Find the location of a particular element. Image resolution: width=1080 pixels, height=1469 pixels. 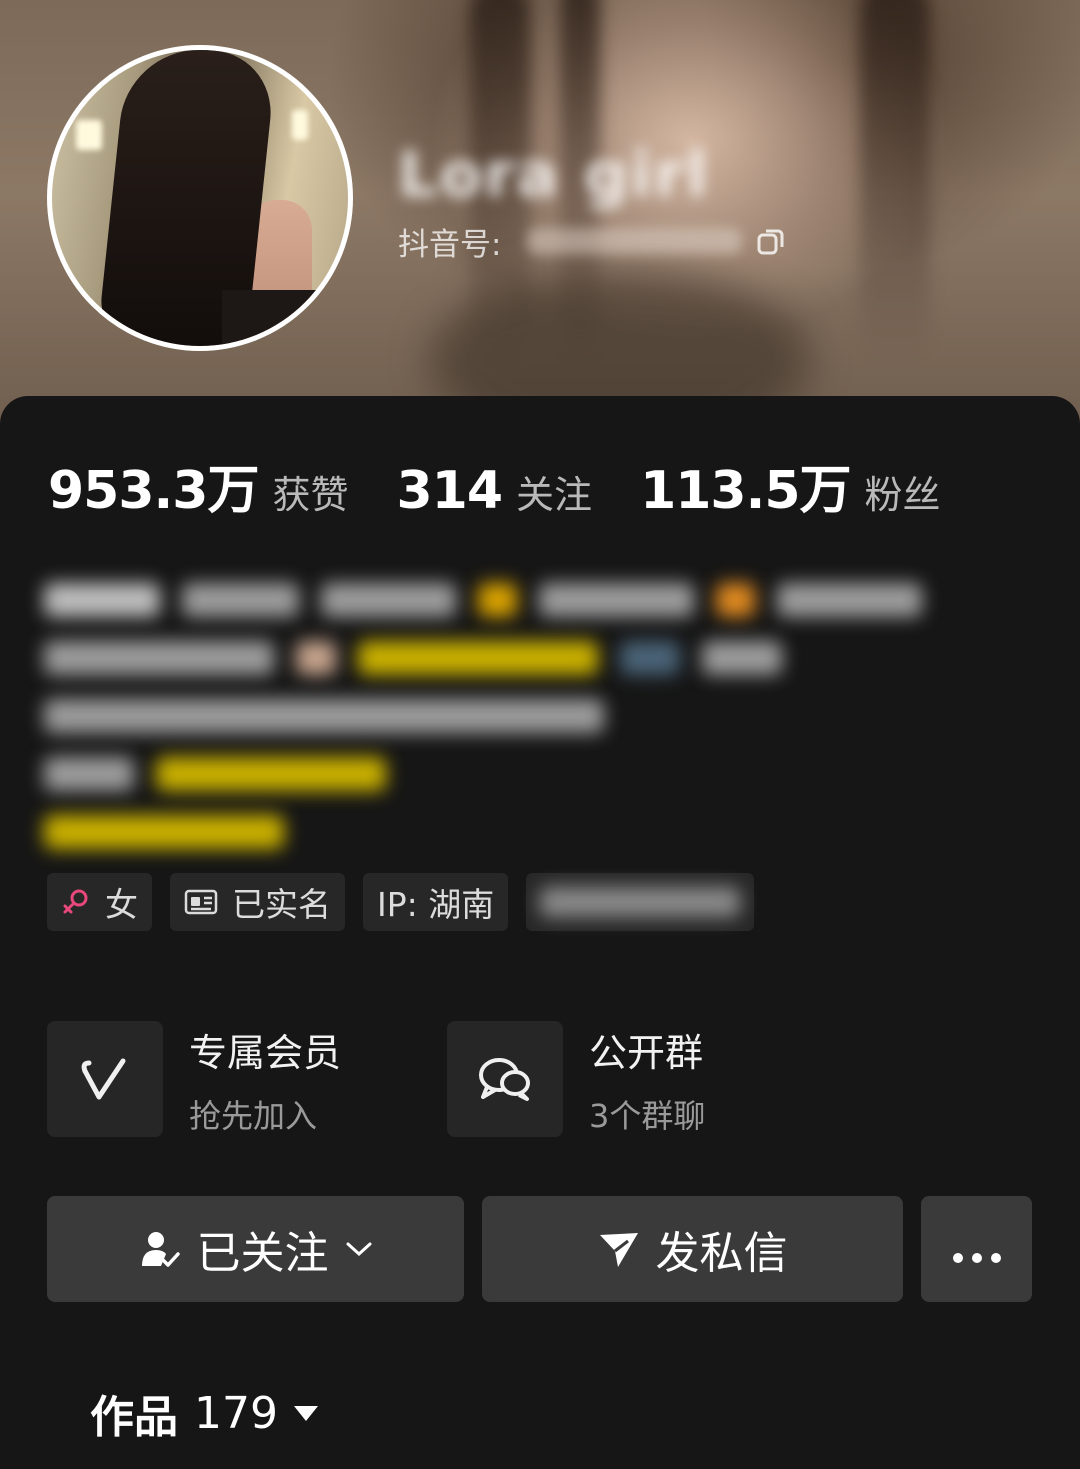

avatar is located at coordinates (200, 198).